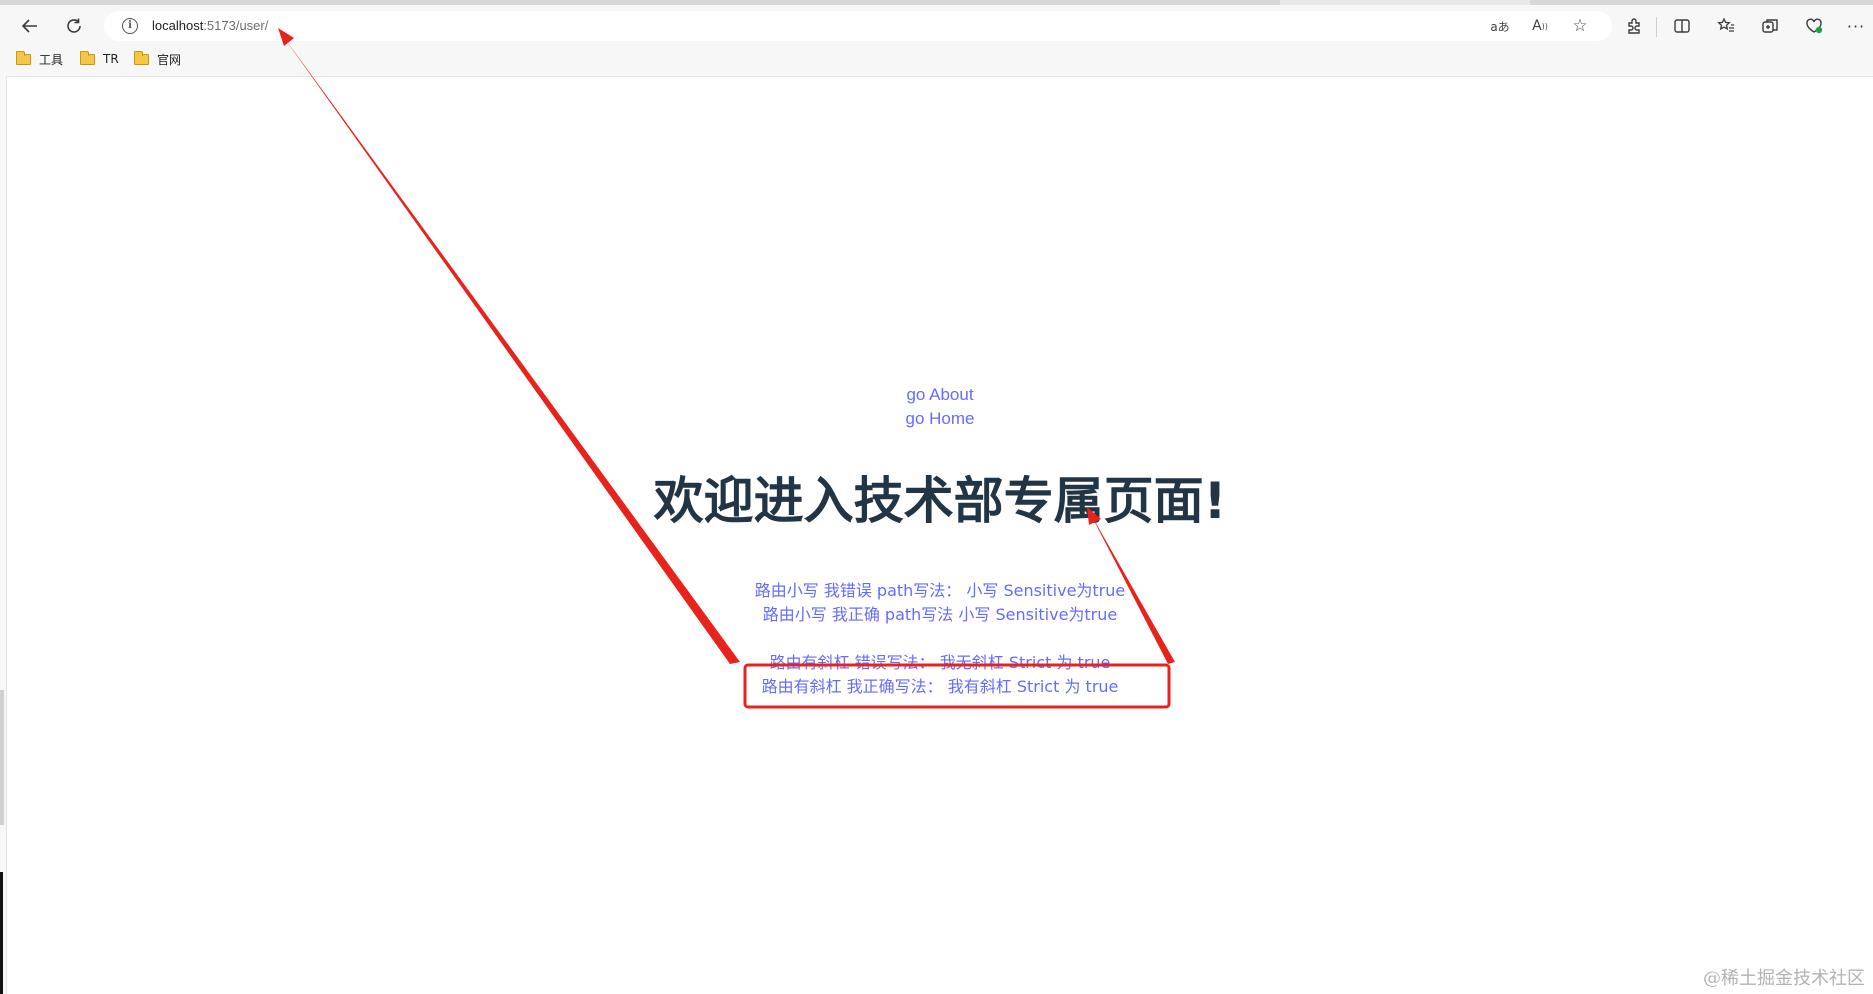 This screenshot has height=994, width=1873. Describe the element at coordinates (1634, 26) in the screenshot. I see `extensions-icon` at that location.